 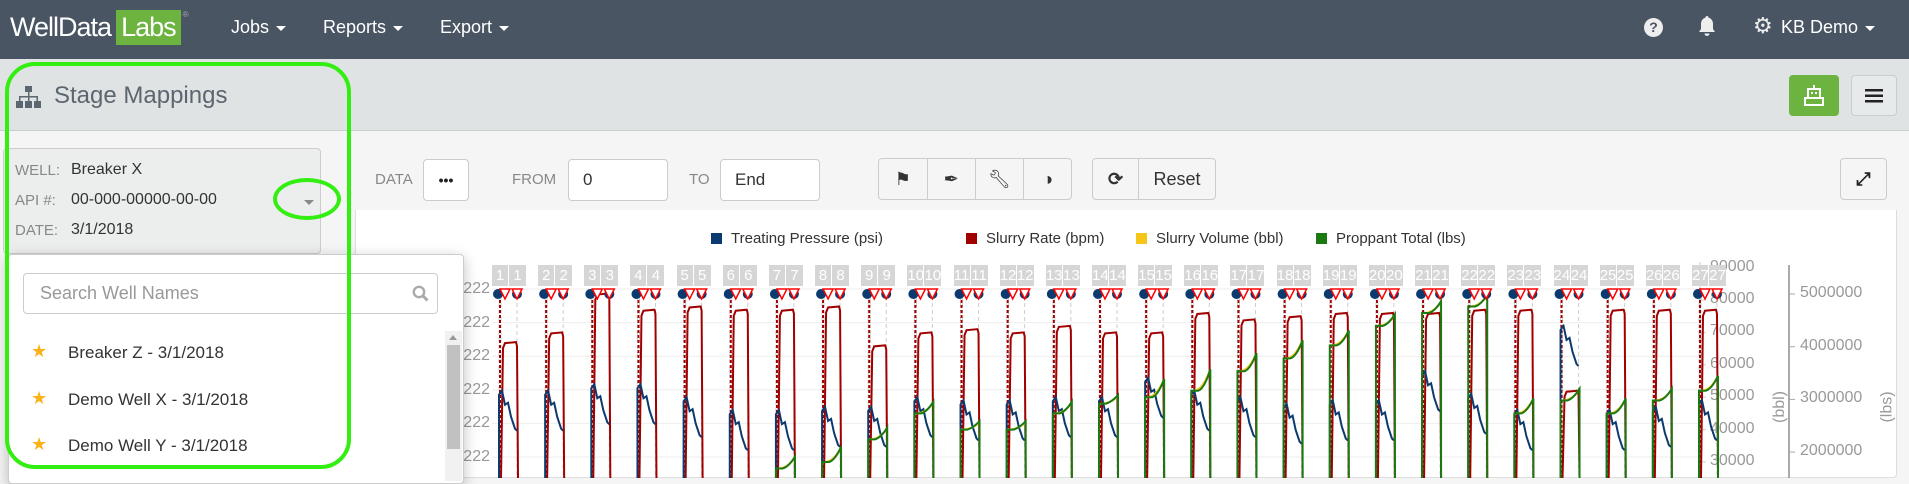 I want to click on legend-treating-pressure: Treating Pressure (psi), so click(x=797, y=238).